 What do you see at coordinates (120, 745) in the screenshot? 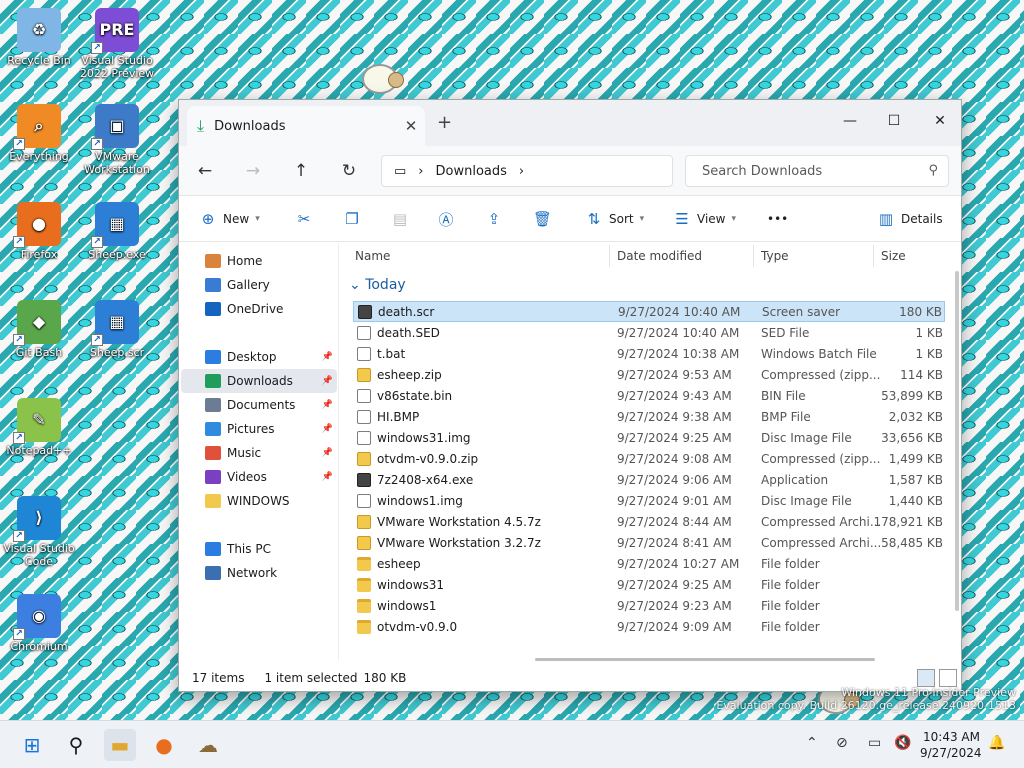
I see `file-explorer-taskbar-icon: ▬` at bounding box center [120, 745].